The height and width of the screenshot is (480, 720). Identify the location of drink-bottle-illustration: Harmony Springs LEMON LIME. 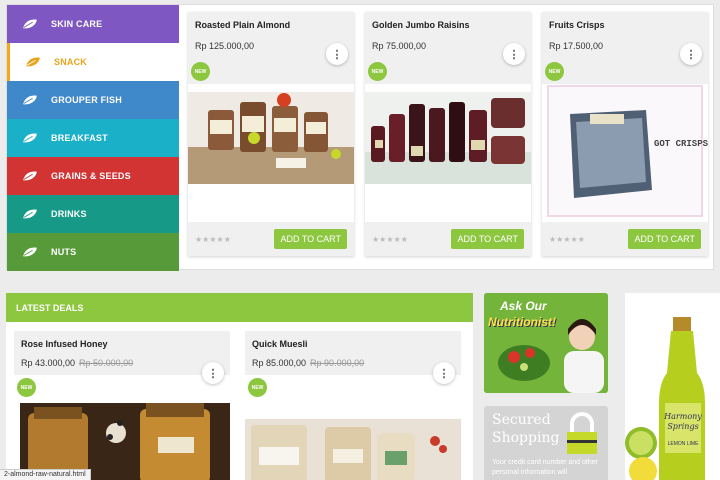
(672, 386).